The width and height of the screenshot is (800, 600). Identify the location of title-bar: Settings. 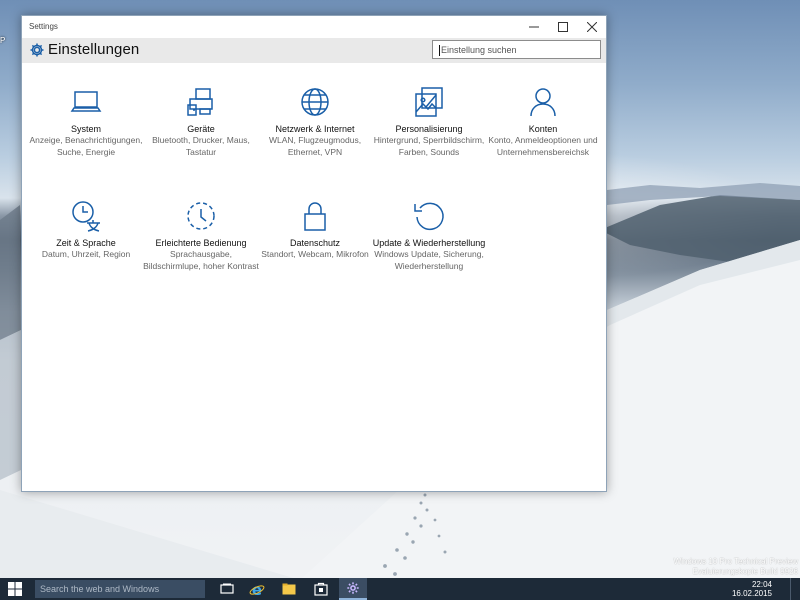
(314, 27).